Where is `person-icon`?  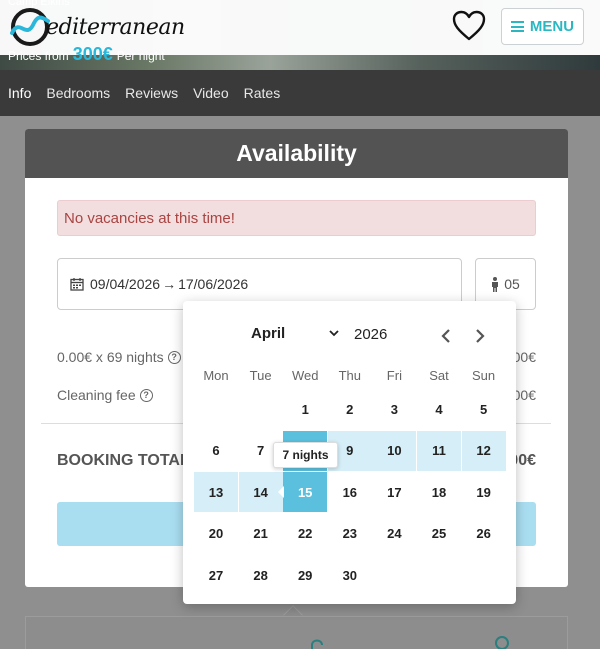
person-icon is located at coordinates (495, 284).